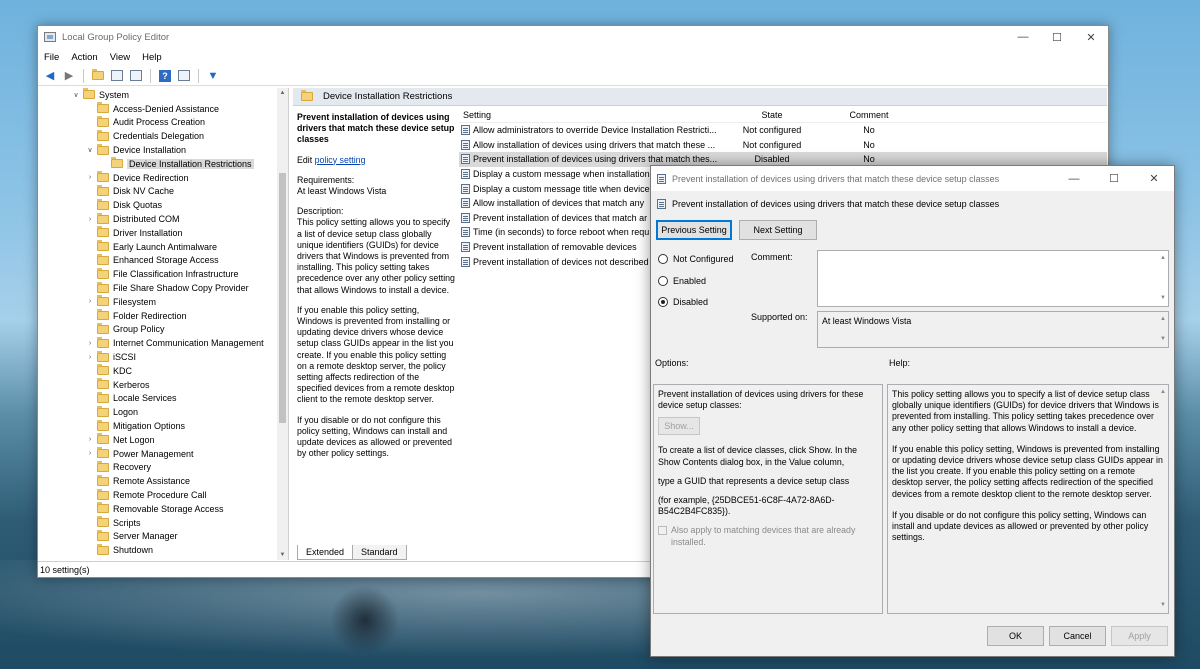 This screenshot has width=1200, height=669. Describe the element at coordinates (163, 260) in the screenshot. I see `tree-item: Enhanced Storage Access` at that location.